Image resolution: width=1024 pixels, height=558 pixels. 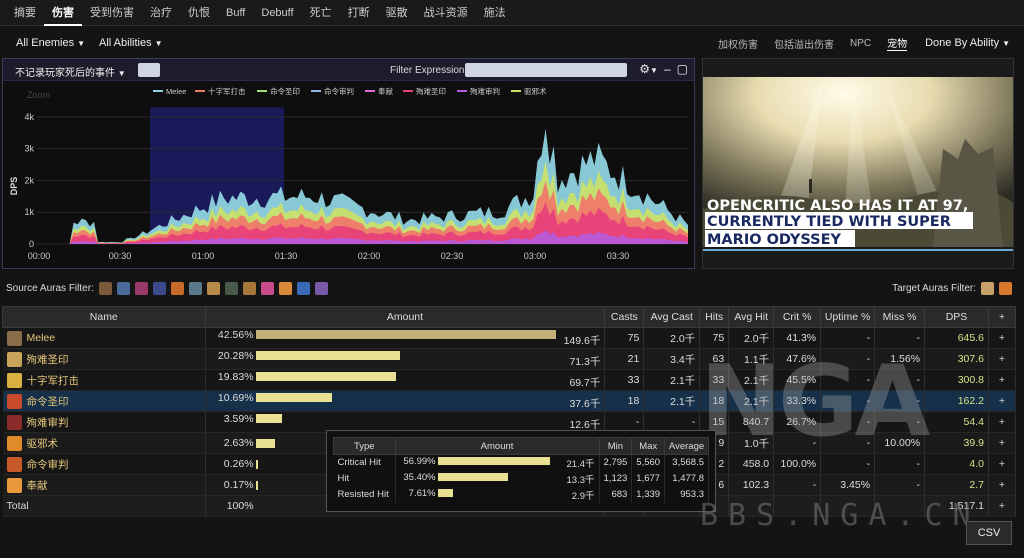 I want to click on minimize-icon: –, so click(x=667, y=69).